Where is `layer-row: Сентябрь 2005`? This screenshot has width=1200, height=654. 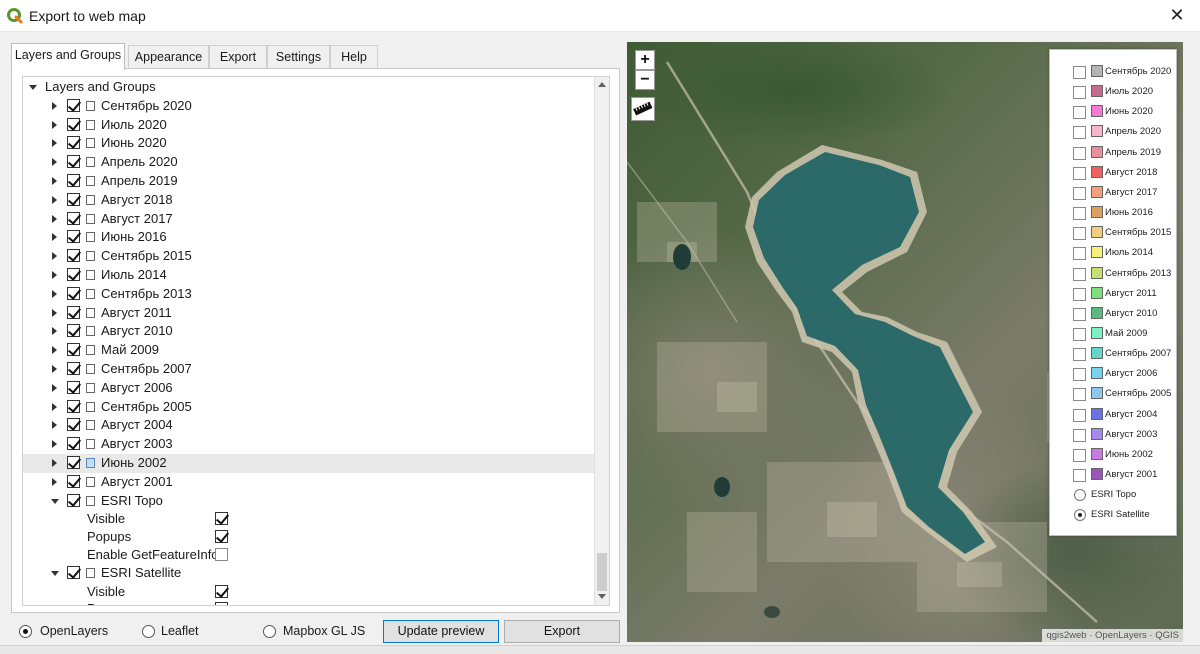
layer-row: Сентябрь 2005 is located at coordinates (309, 407).